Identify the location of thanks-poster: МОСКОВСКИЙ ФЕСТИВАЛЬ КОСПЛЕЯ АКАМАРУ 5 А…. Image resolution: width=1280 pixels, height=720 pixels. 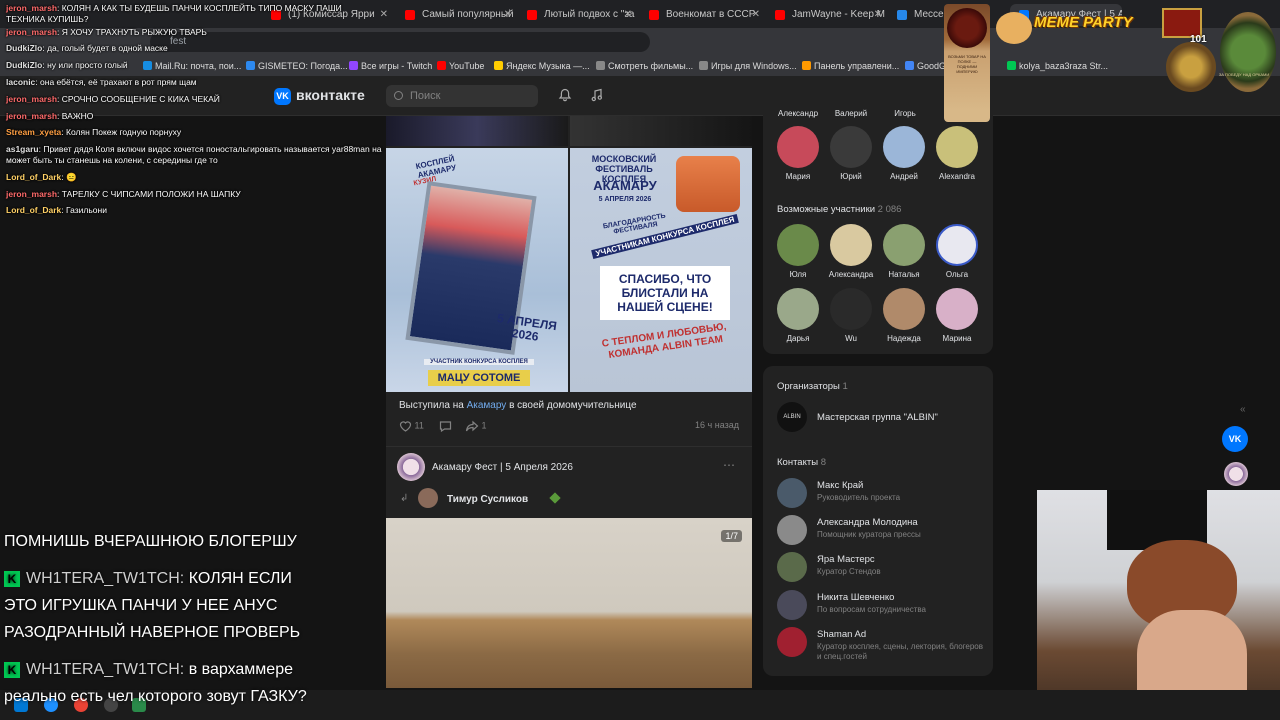
(661, 270).